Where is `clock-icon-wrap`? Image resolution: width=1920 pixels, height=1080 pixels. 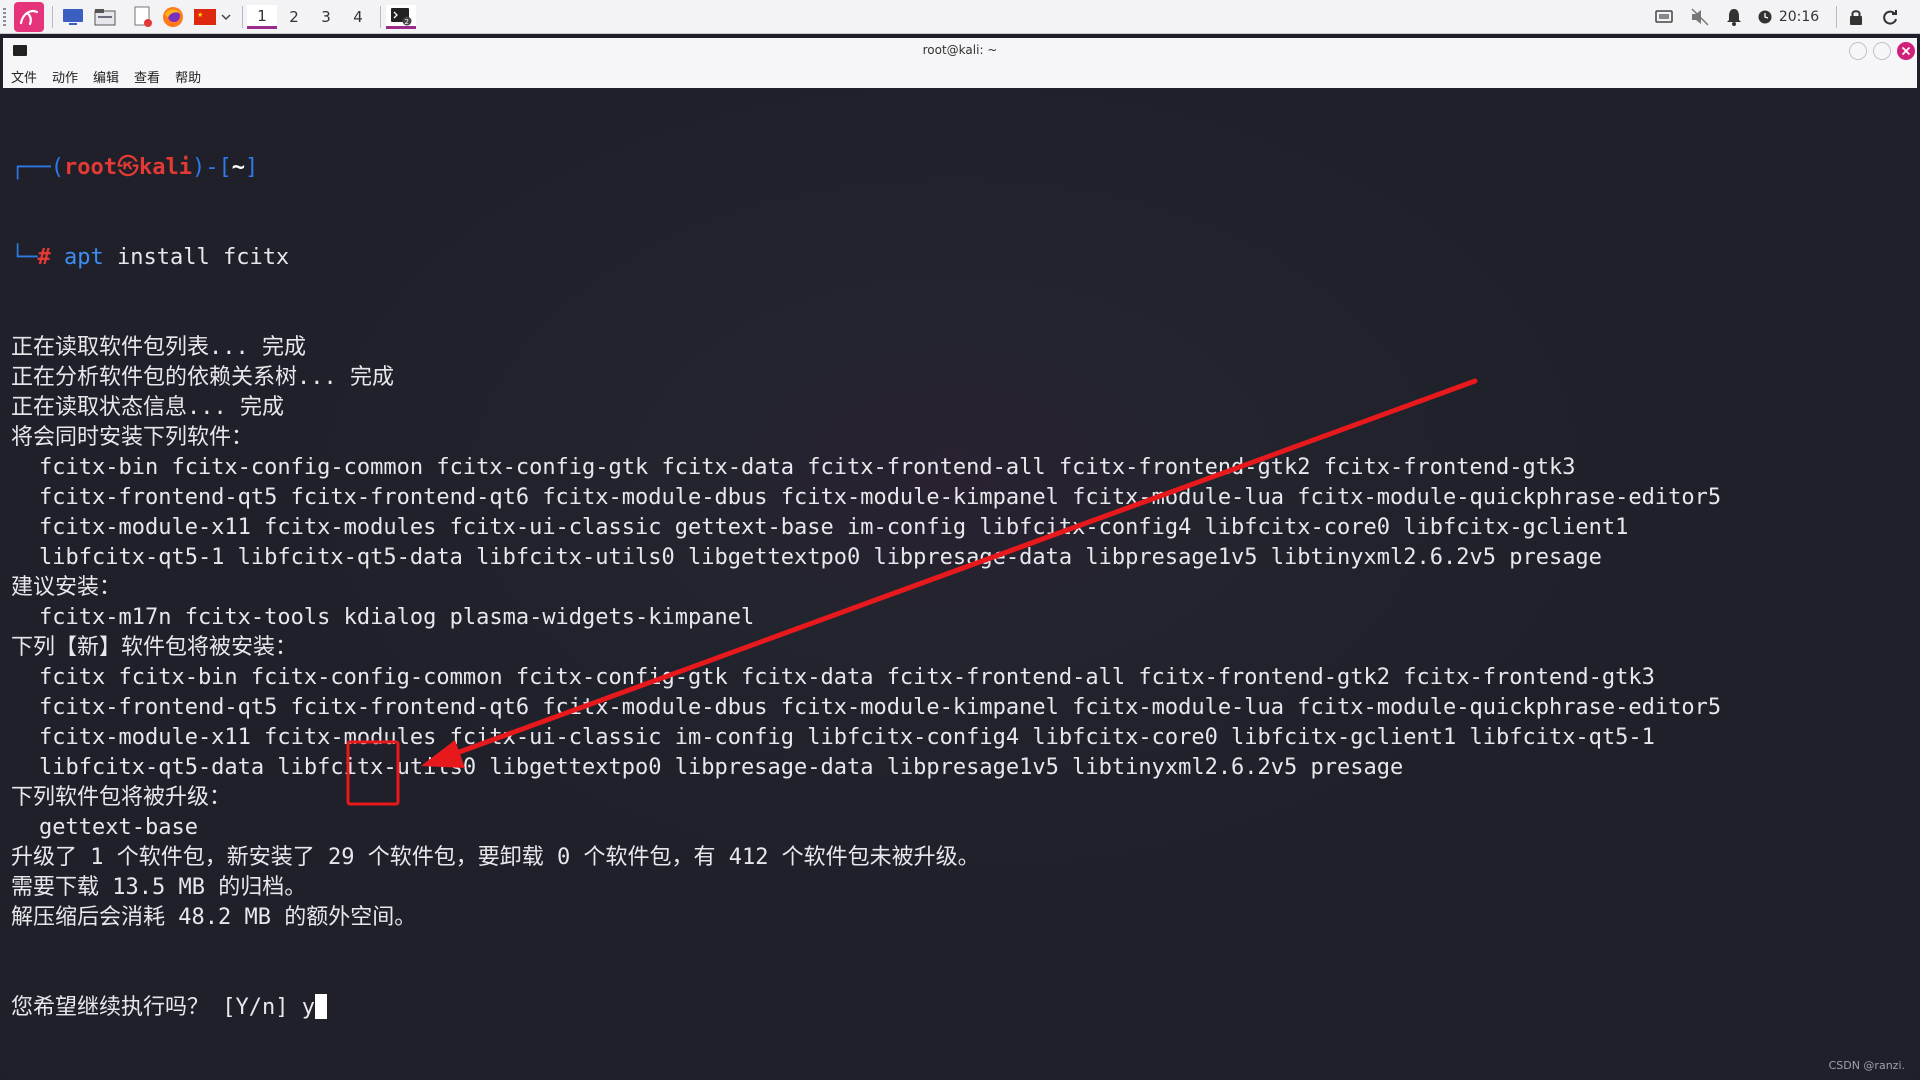 clock-icon-wrap is located at coordinates (1765, 17).